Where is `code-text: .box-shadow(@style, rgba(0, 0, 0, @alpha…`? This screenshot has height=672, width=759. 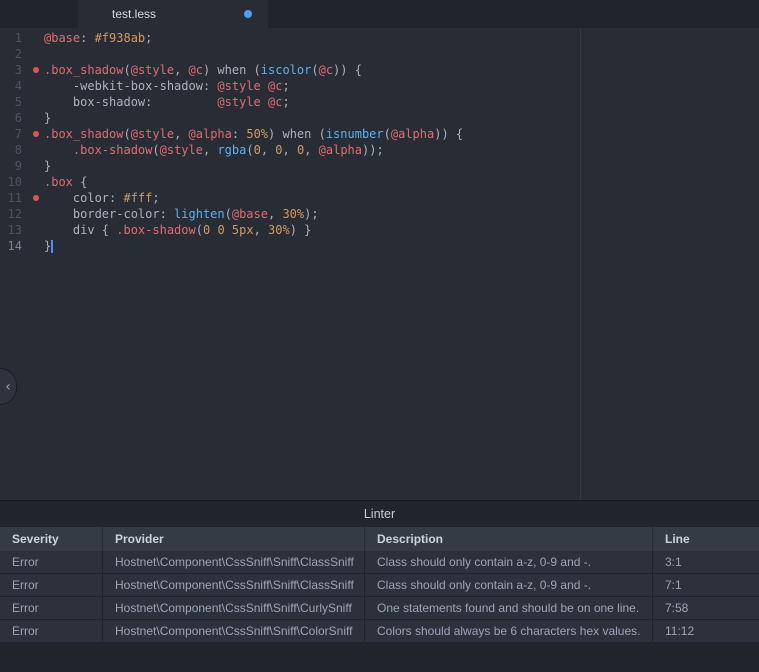 code-text: .box-shadow(@style, rgba(0, 0, 0, @alpha… is located at coordinates (228, 150).